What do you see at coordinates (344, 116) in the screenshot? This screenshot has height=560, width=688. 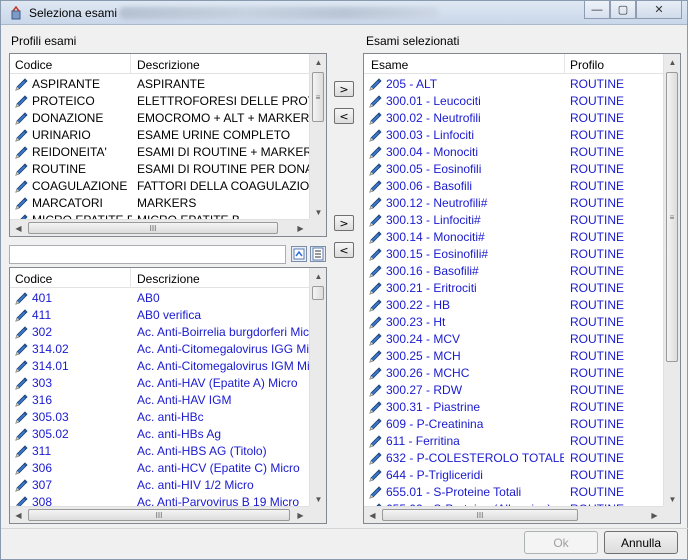 I see `remove-profile-button: <` at bounding box center [344, 116].